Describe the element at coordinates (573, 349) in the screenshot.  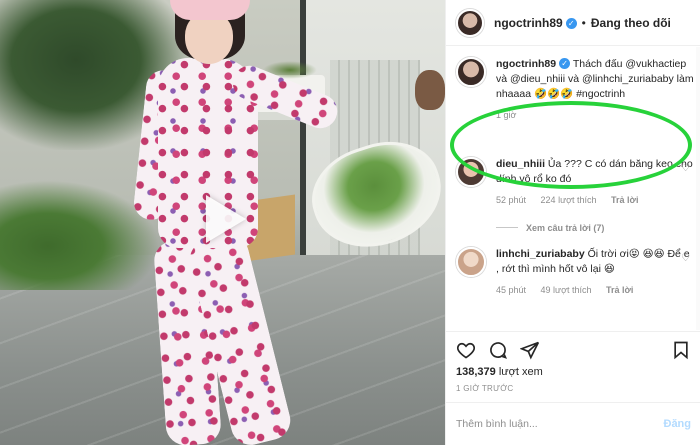
I see `post-actions` at that location.